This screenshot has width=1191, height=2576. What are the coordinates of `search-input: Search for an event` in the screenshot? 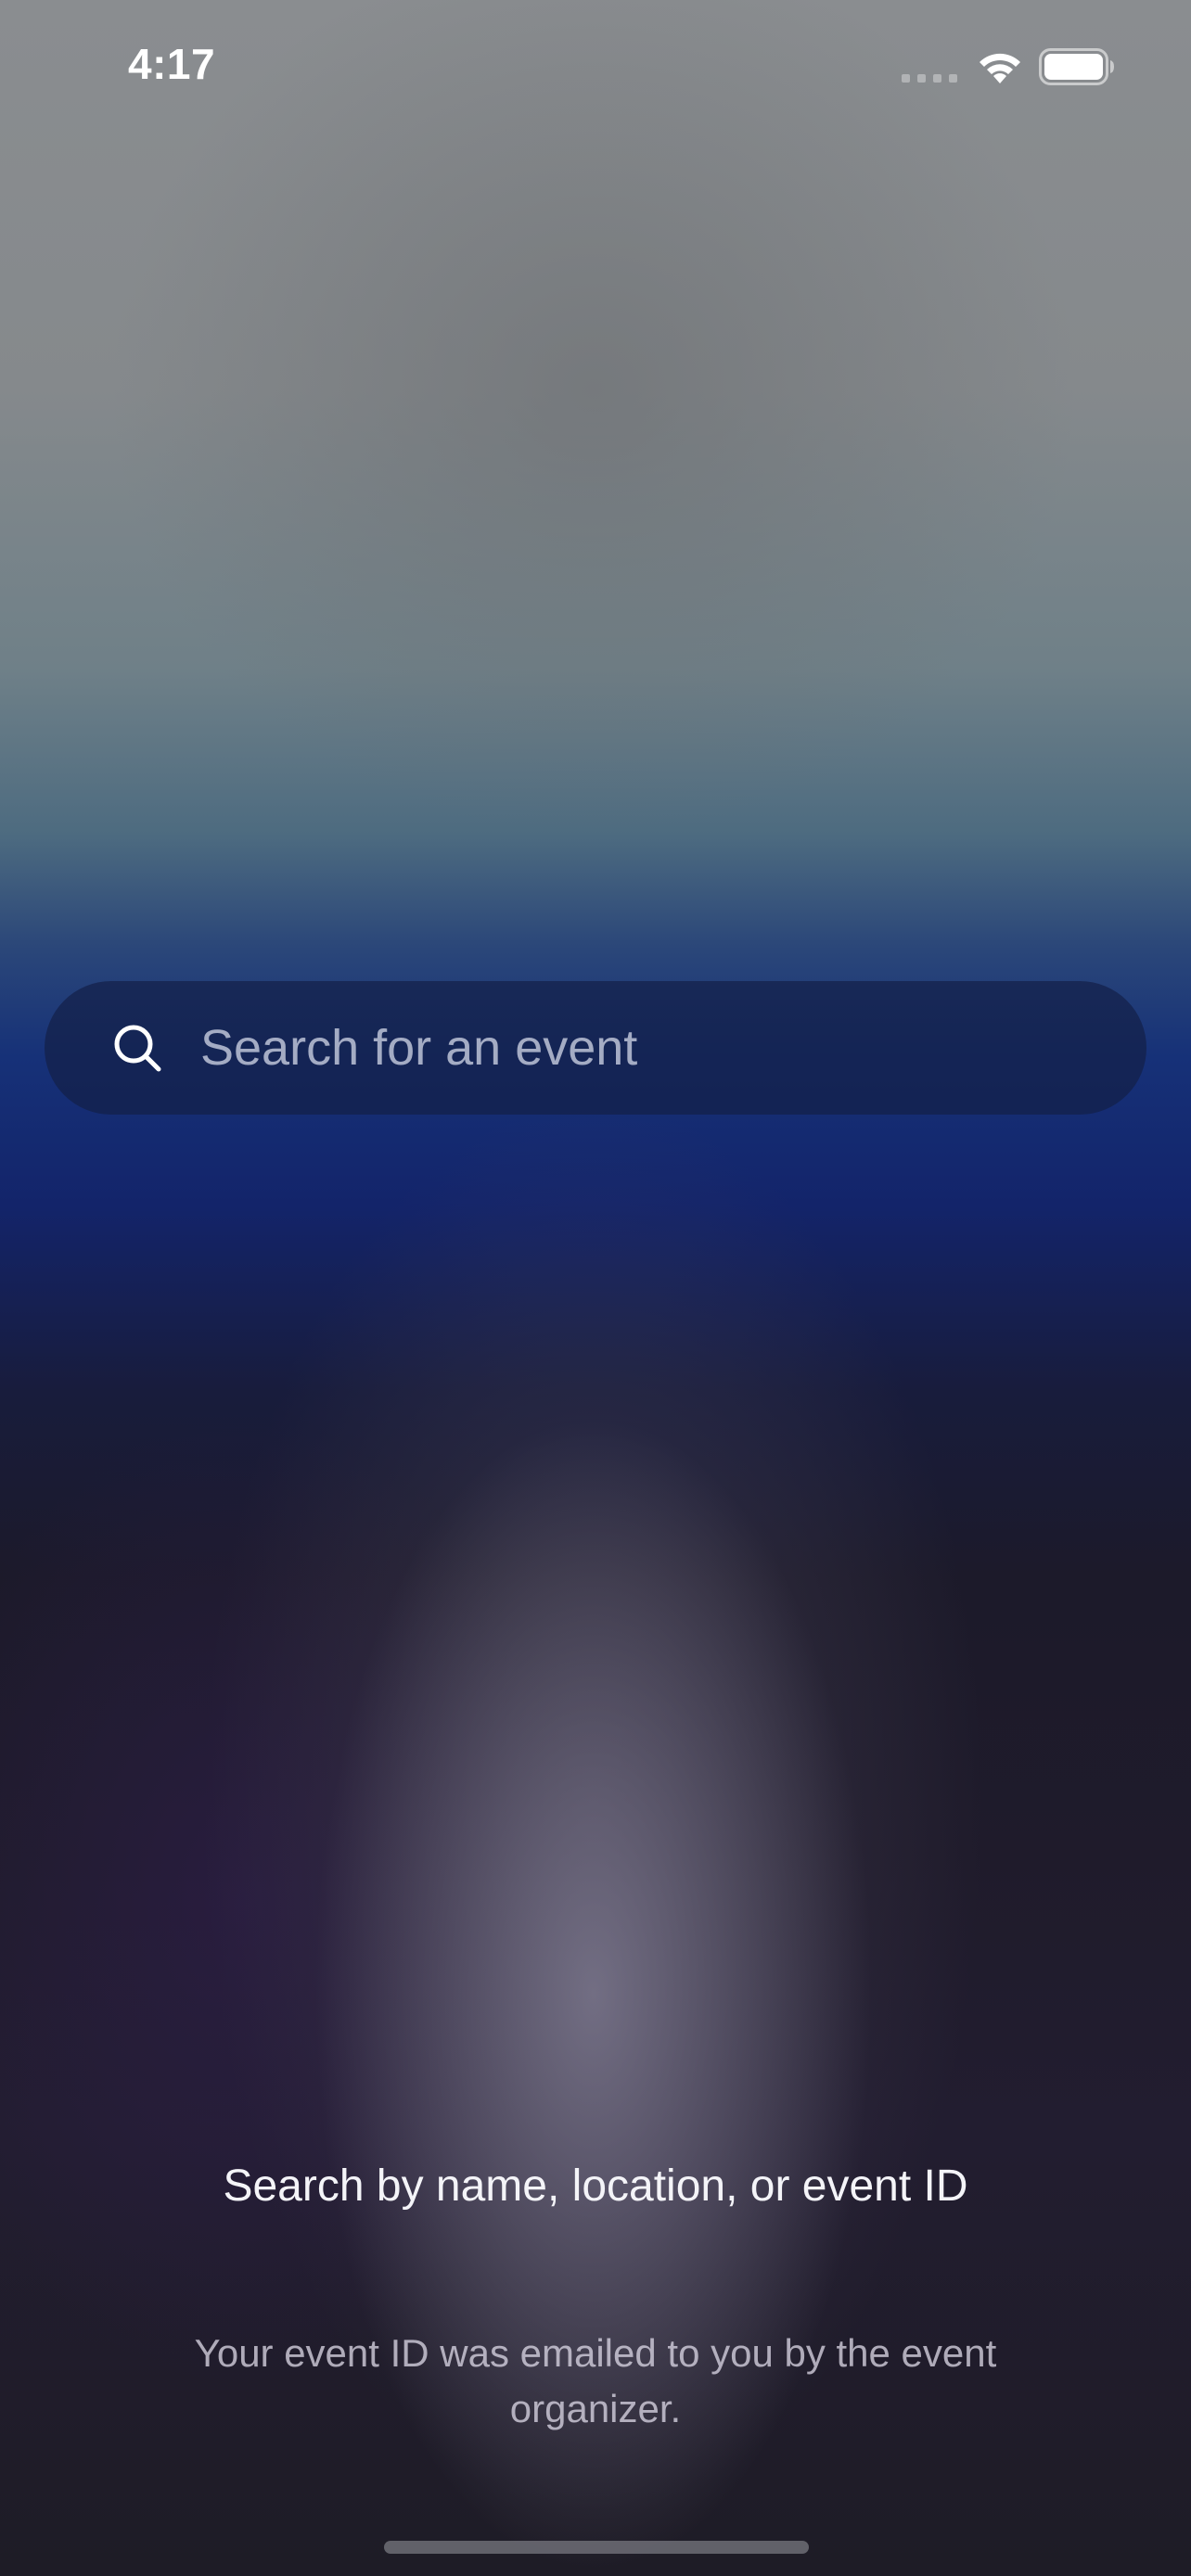 It's located at (418, 1048).